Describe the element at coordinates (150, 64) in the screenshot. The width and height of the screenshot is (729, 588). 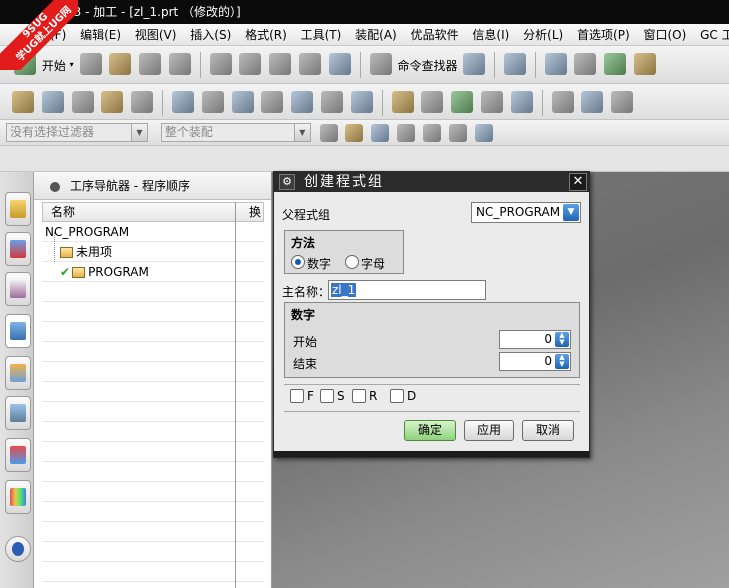
I see `save-icon` at that location.